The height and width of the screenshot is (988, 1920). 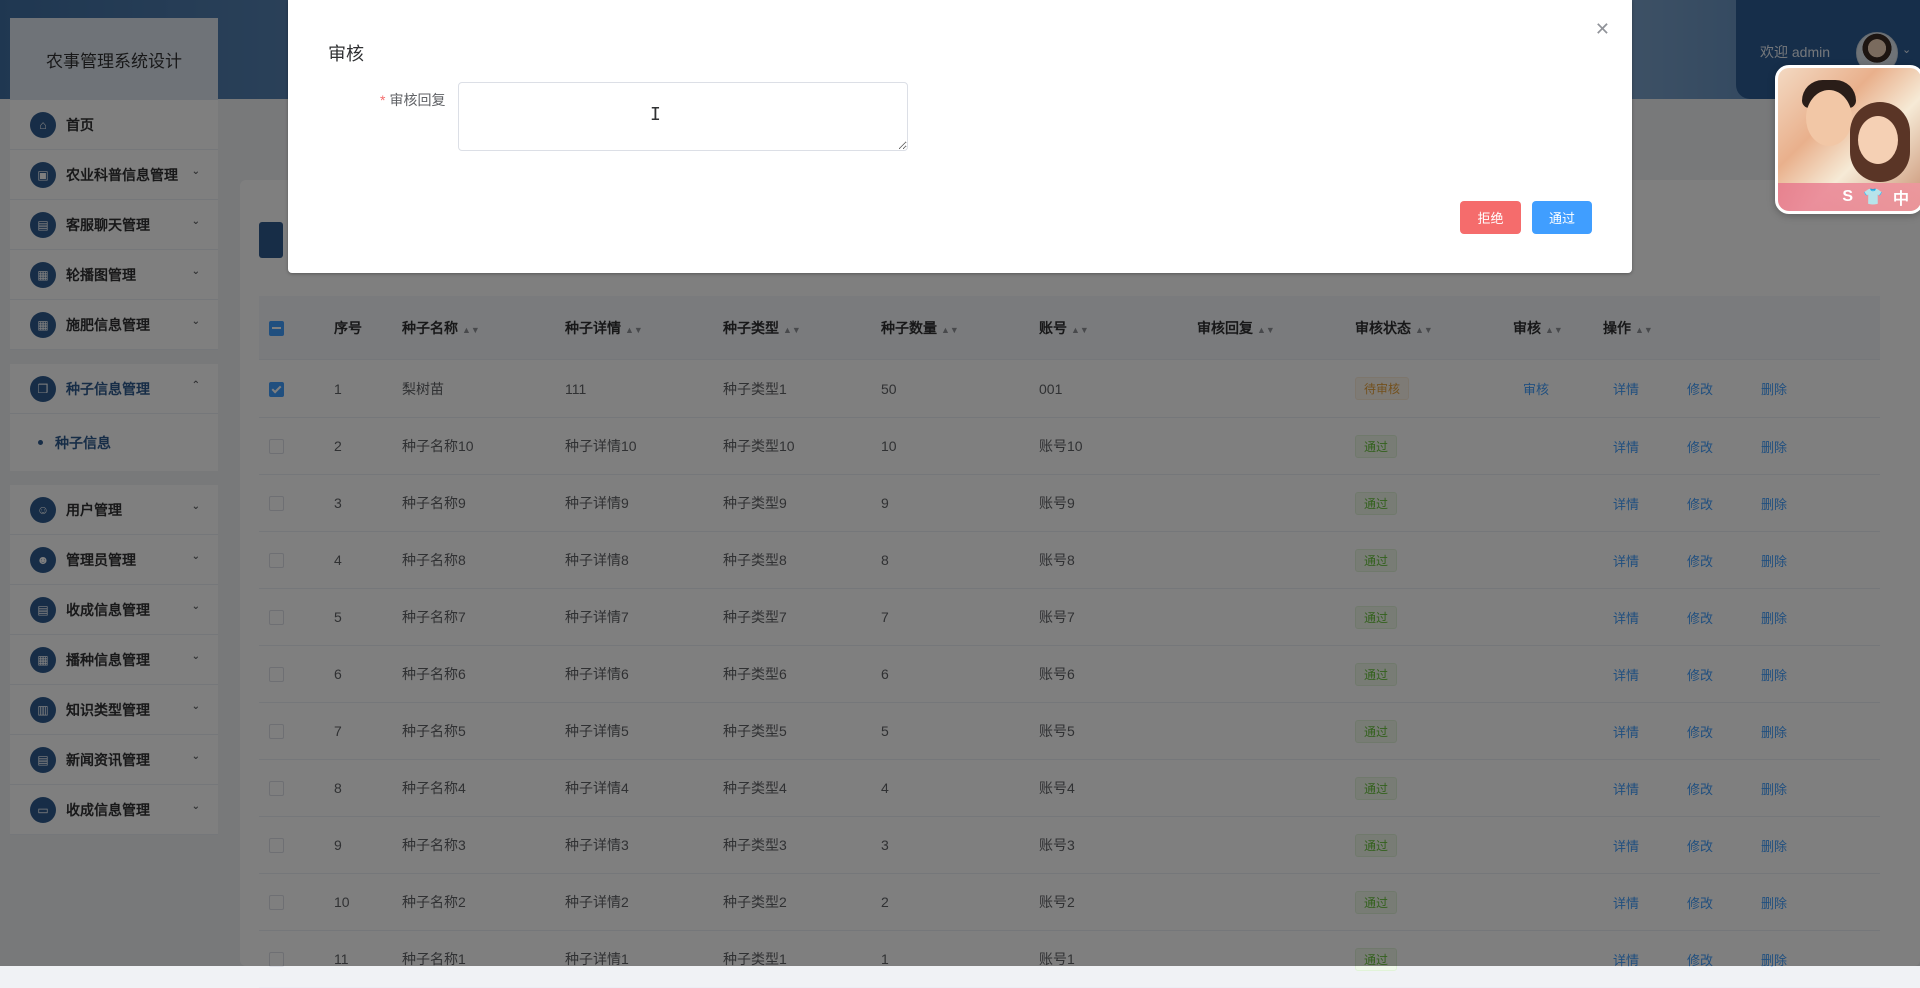 I want to click on chinese-input-icon: 中, so click(x=1901, y=197).